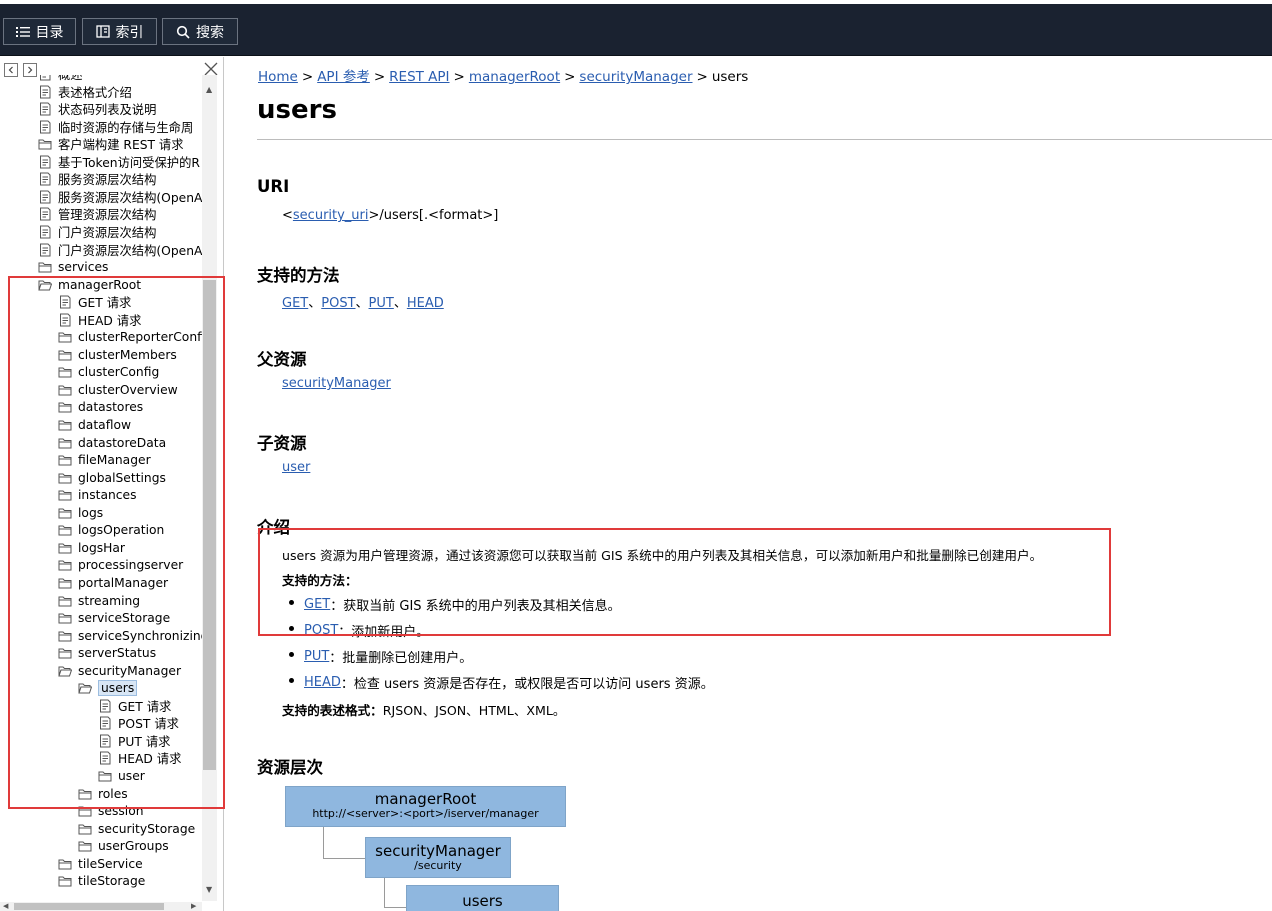 The width and height of the screenshot is (1272, 911). What do you see at coordinates (10, 70) in the screenshot?
I see `chevron-left-icon` at bounding box center [10, 70].